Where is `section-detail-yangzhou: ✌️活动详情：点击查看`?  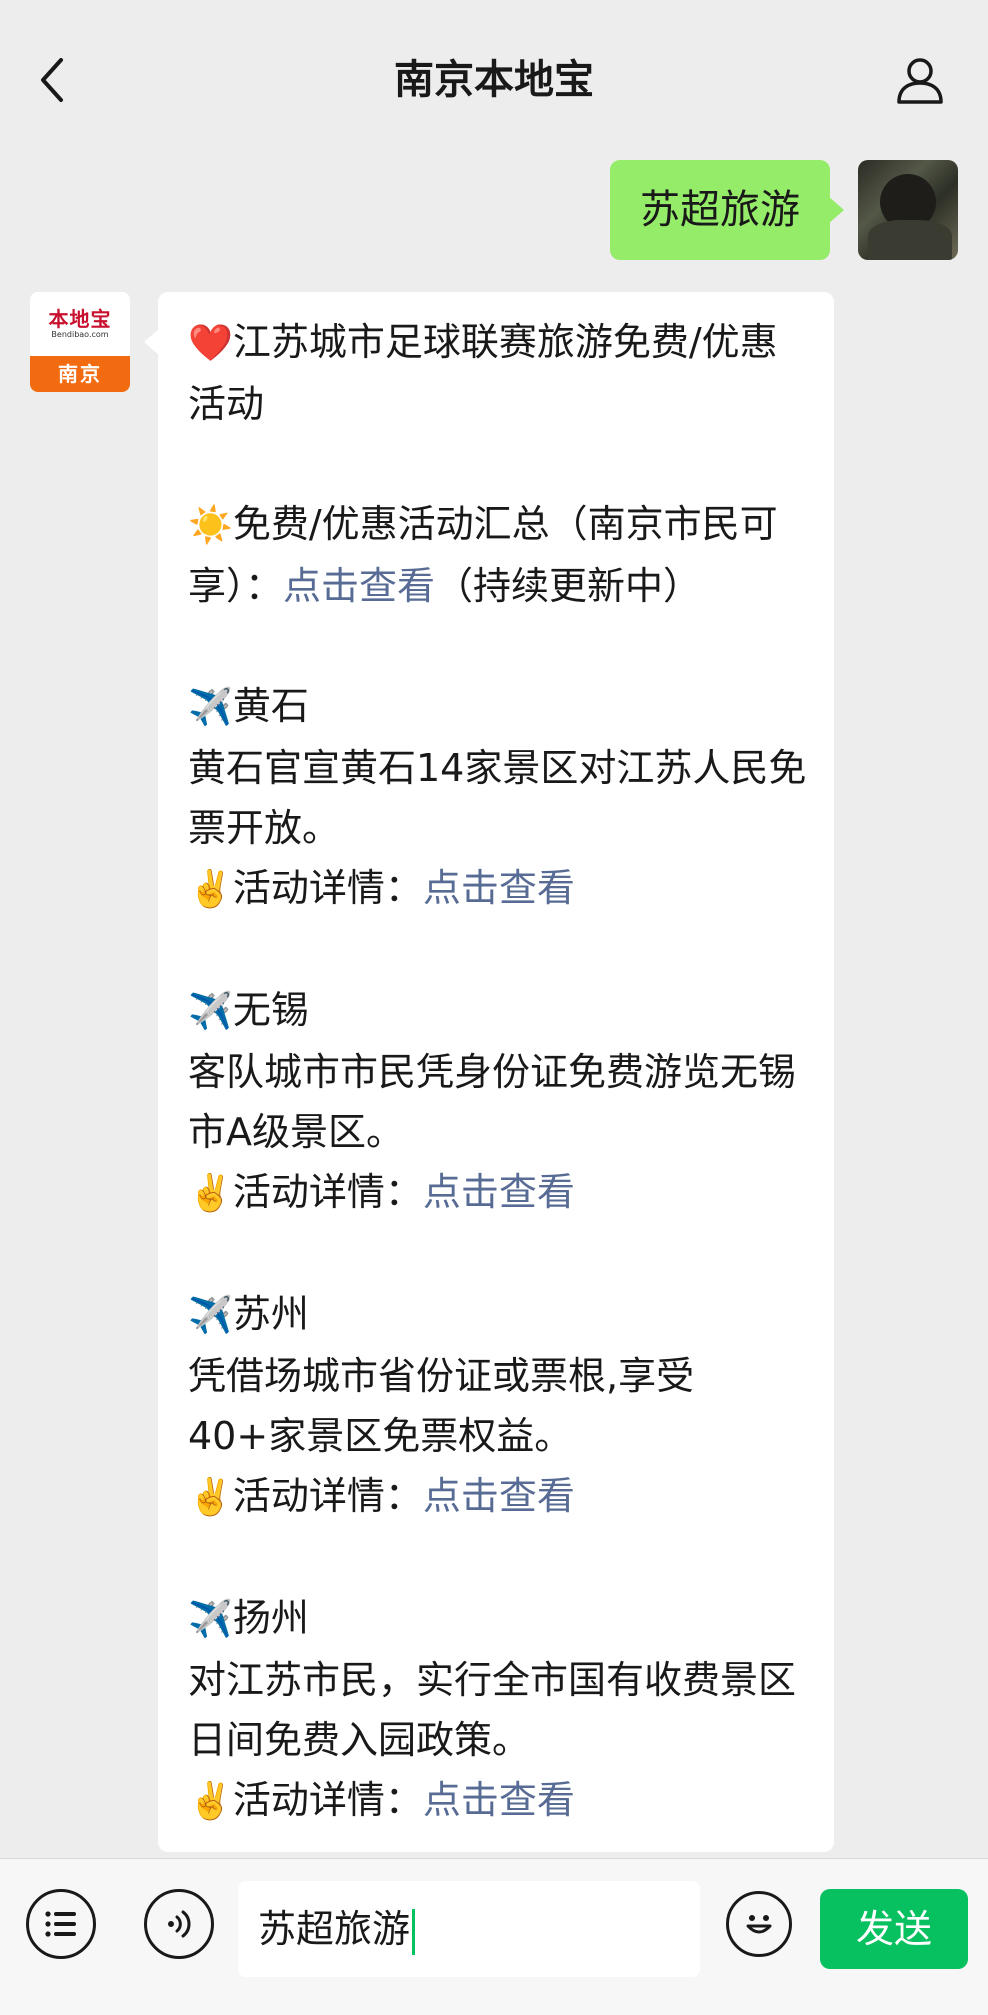 section-detail-yangzhou: ✌️活动详情：点击查看 is located at coordinates (381, 1800).